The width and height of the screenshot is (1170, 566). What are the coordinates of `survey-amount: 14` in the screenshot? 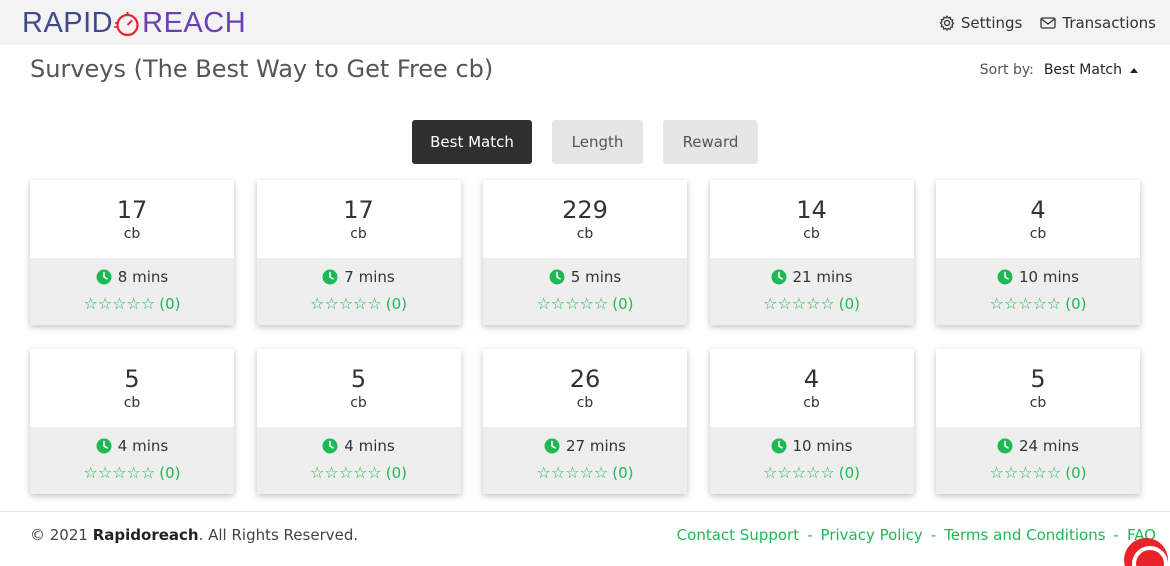 It's located at (811, 210).